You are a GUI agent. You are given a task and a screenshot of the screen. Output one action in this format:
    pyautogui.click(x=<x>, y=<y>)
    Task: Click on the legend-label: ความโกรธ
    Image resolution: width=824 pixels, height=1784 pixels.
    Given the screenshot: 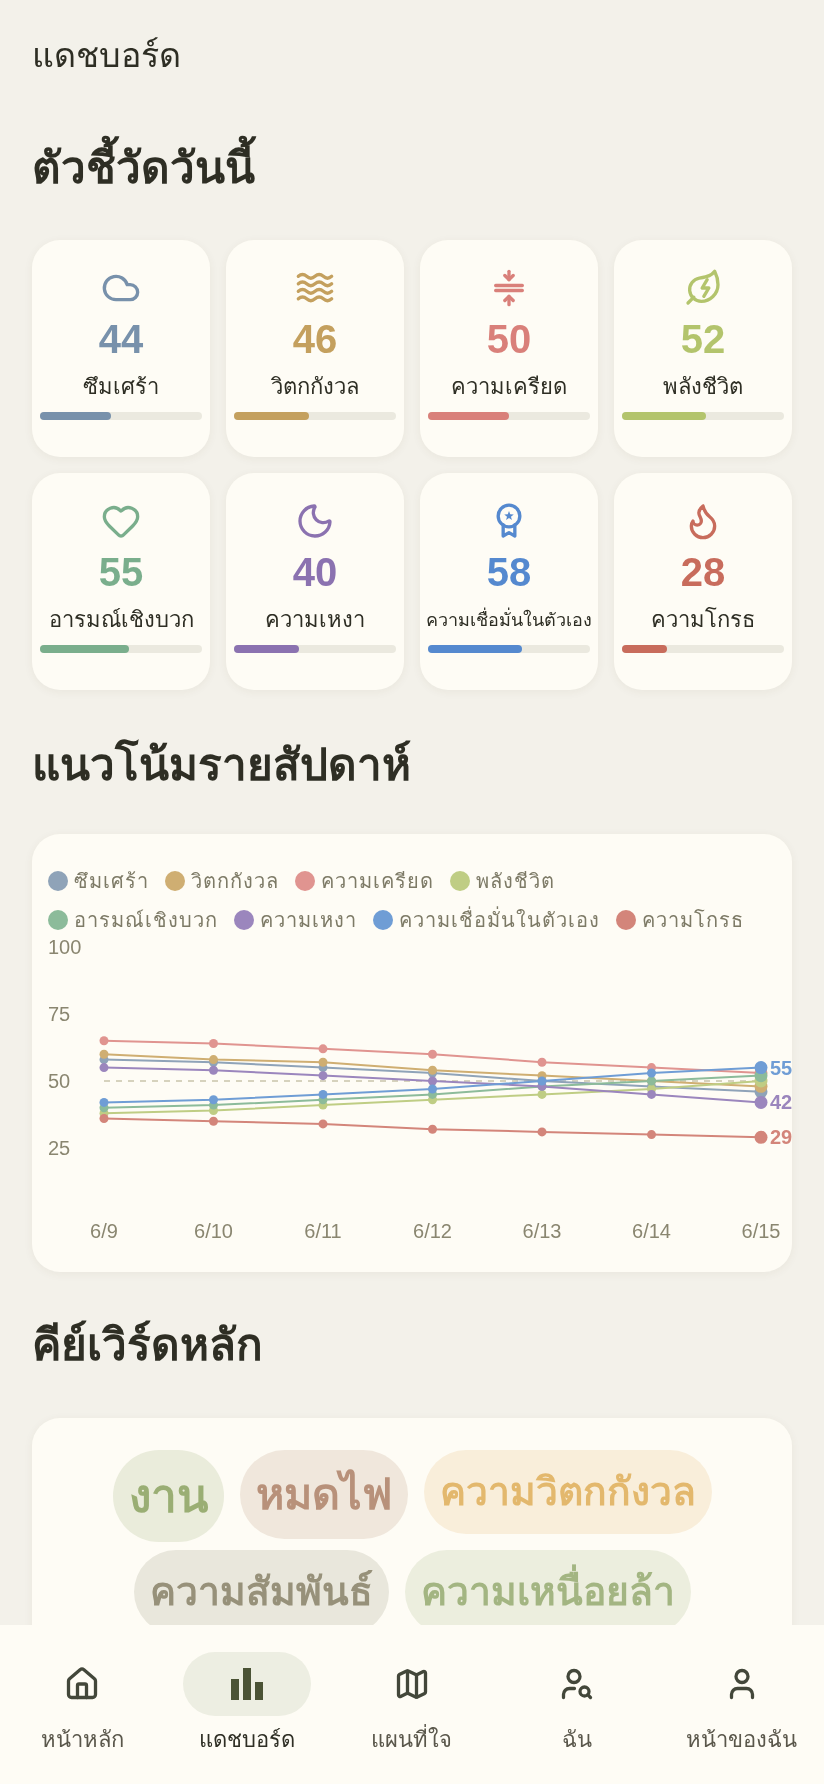 What is the action you would take?
    pyautogui.click(x=693, y=920)
    